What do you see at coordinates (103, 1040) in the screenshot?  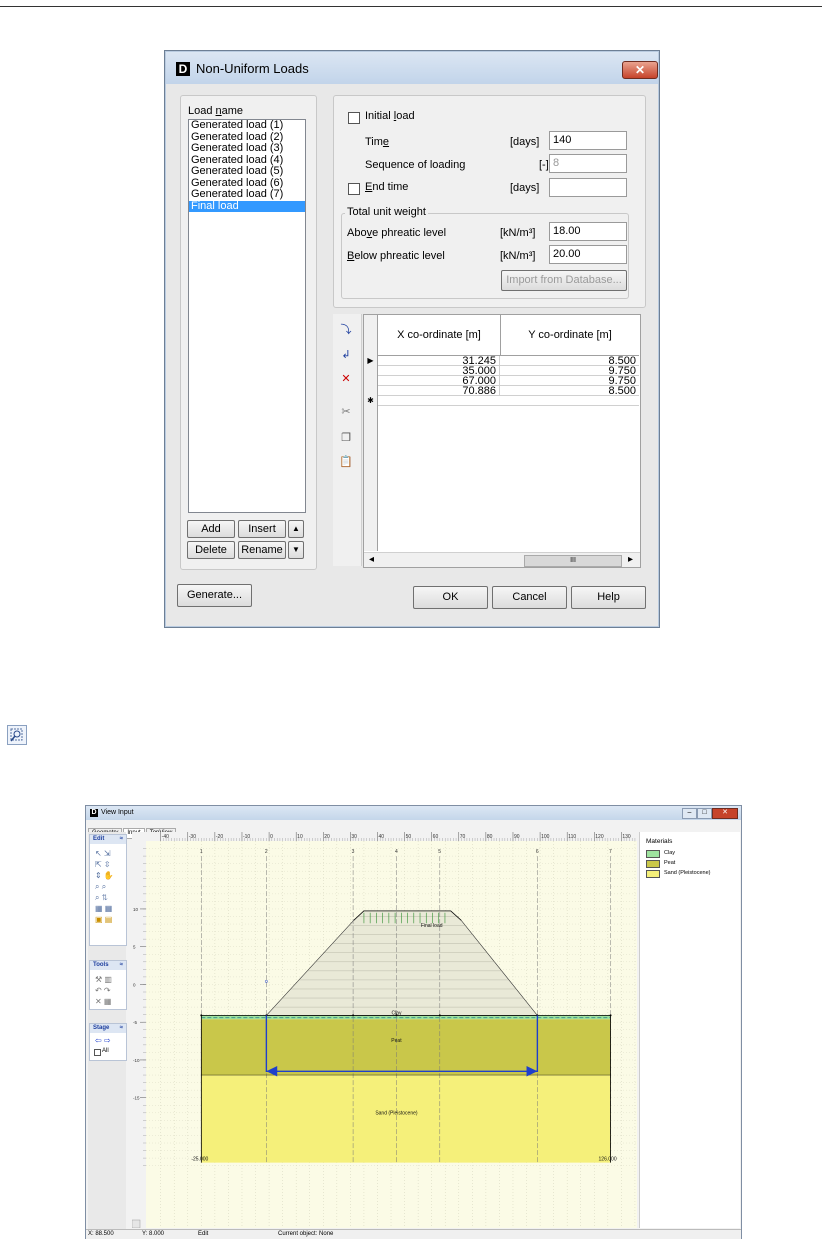 I see `stage-arrows-icon: ⇦ ⇨` at bounding box center [103, 1040].